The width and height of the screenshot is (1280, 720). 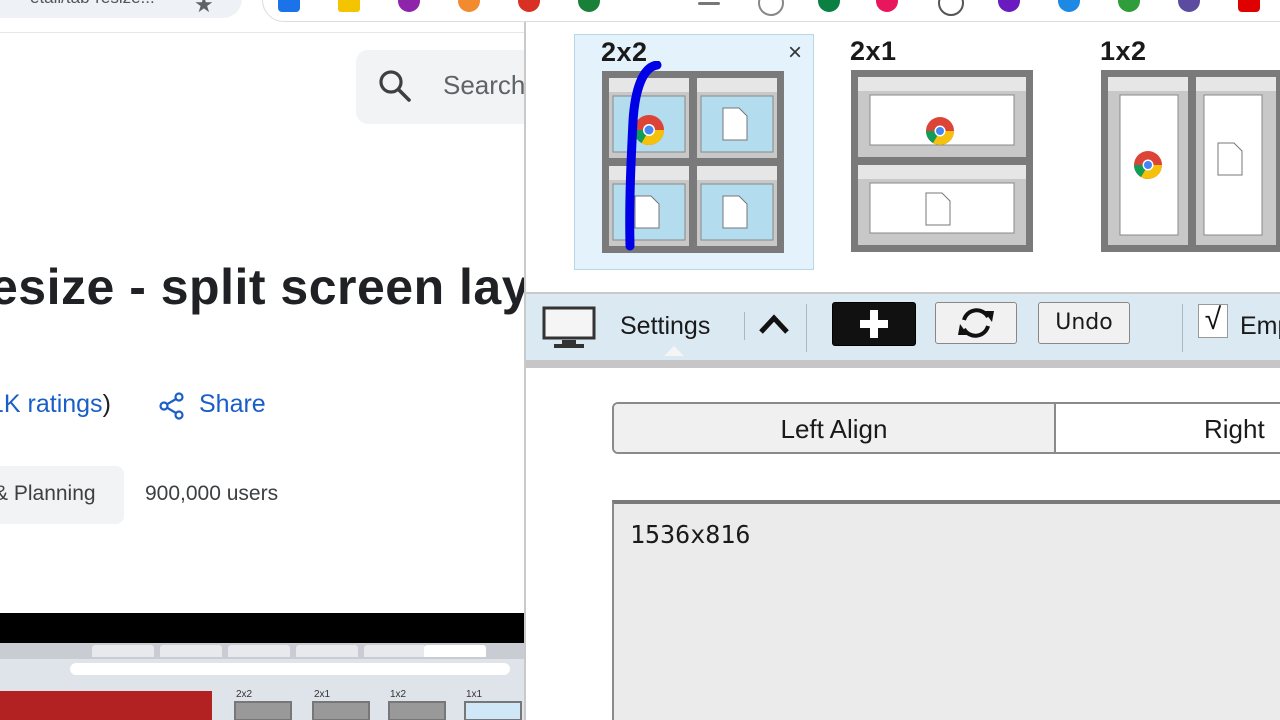 I want to click on browser-toolbar: etail/tab-resize... ★, so click(x=640, y=11).